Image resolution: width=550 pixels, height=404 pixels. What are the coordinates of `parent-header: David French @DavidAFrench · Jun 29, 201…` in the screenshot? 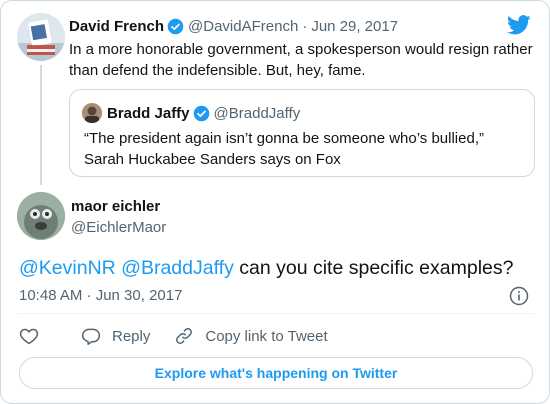 It's located at (233, 26).